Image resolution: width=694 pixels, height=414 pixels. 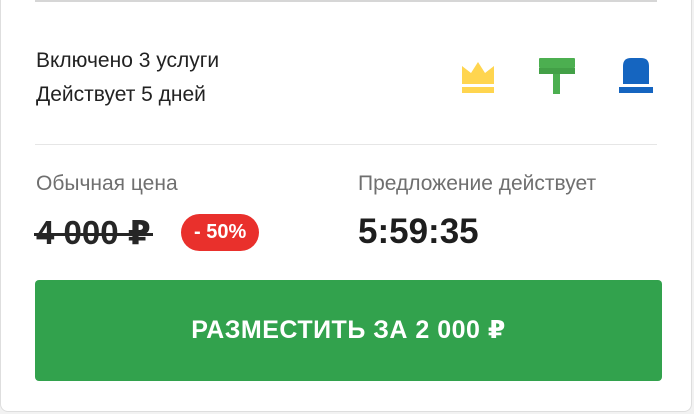 What do you see at coordinates (477, 183) in the screenshot?
I see `offer-label: Предложение действует` at bounding box center [477, 183].